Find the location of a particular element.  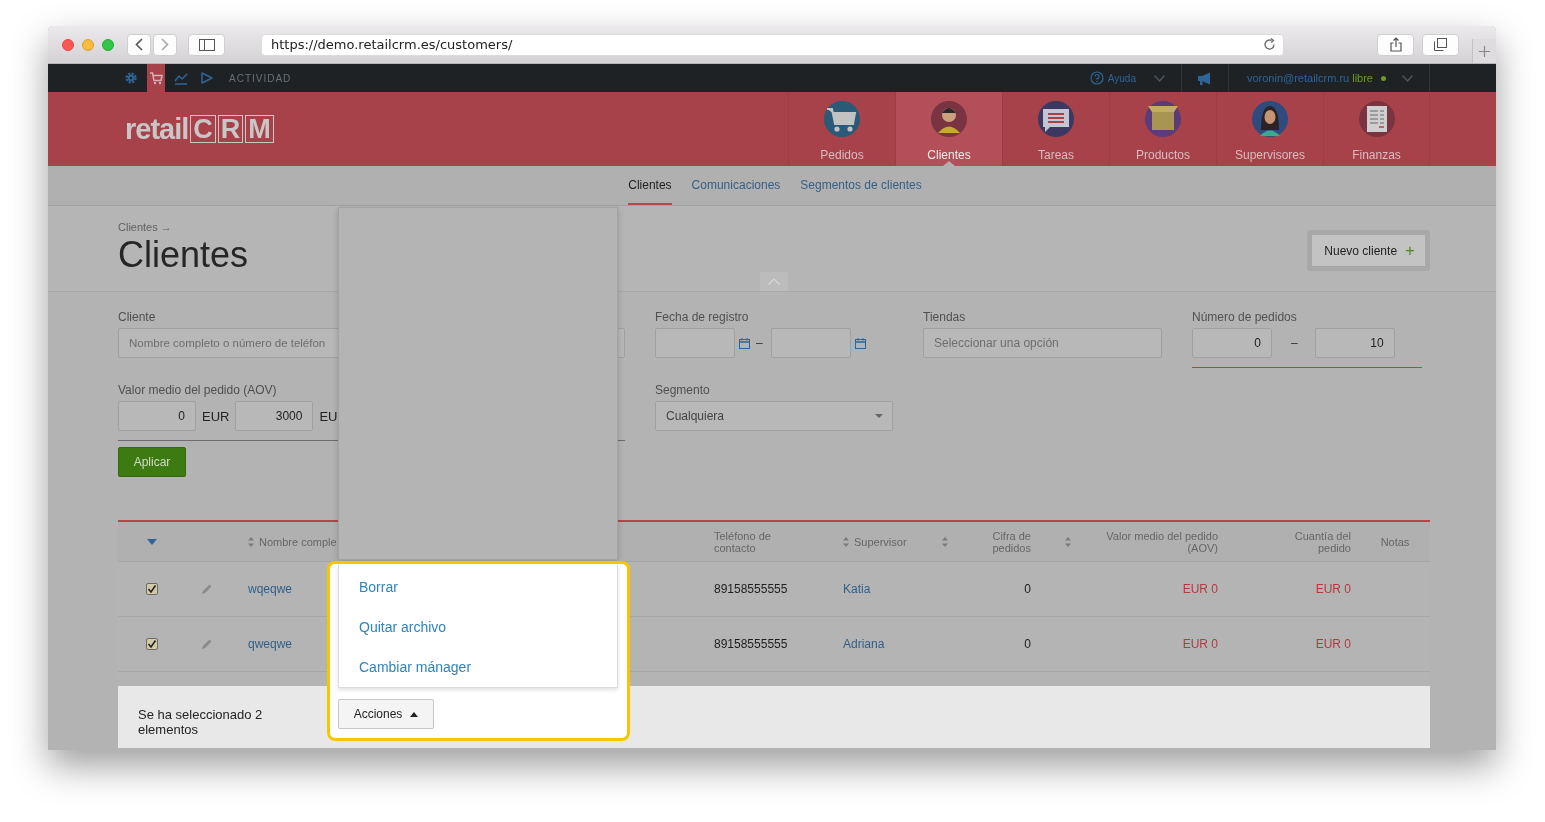

reload-icon is located at coordinates (1269, 44).